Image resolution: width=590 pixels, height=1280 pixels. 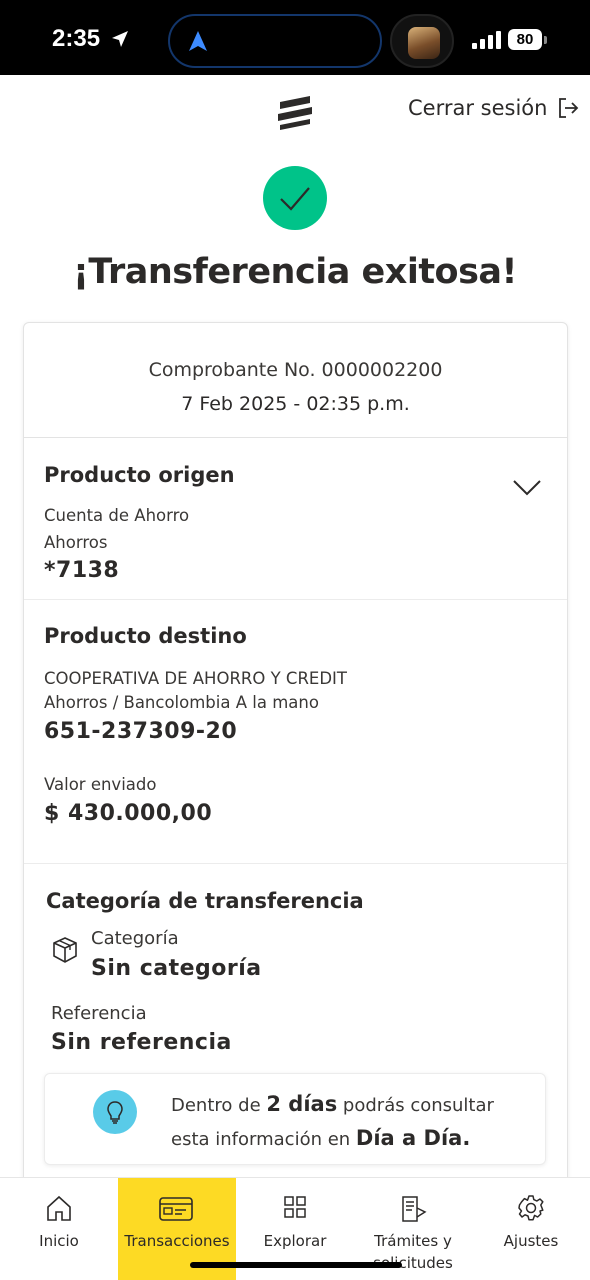 I want to click on navigation-arrow-icon, so click(x=198, y=41).